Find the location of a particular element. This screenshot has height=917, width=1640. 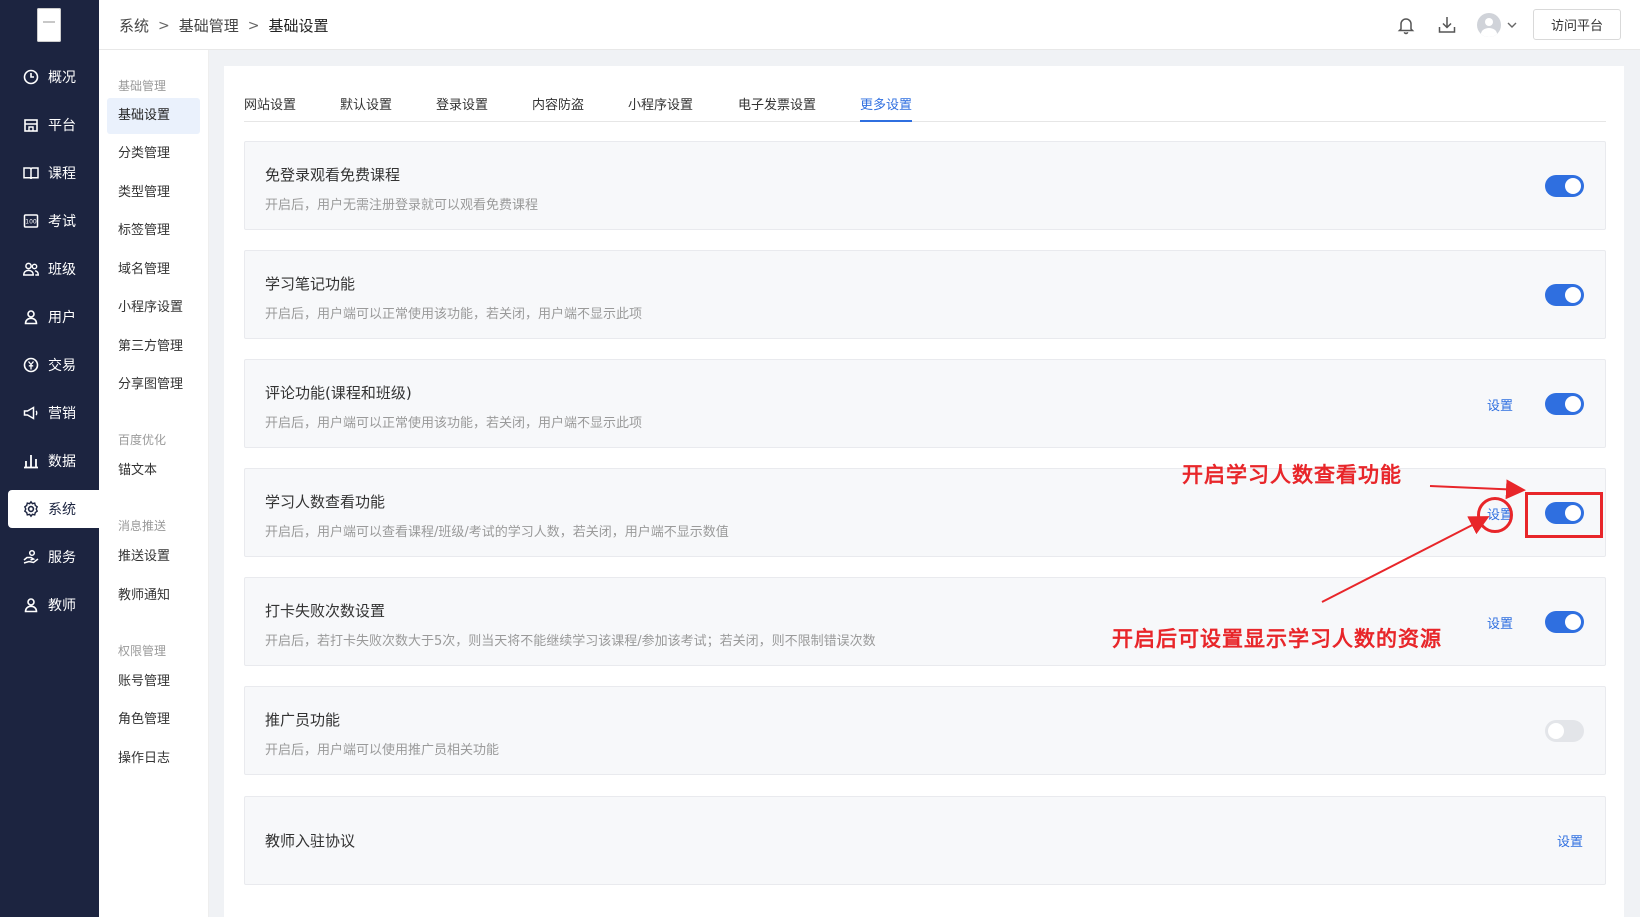

nav-item-label: 系统 is located at coordinates (62, 510).